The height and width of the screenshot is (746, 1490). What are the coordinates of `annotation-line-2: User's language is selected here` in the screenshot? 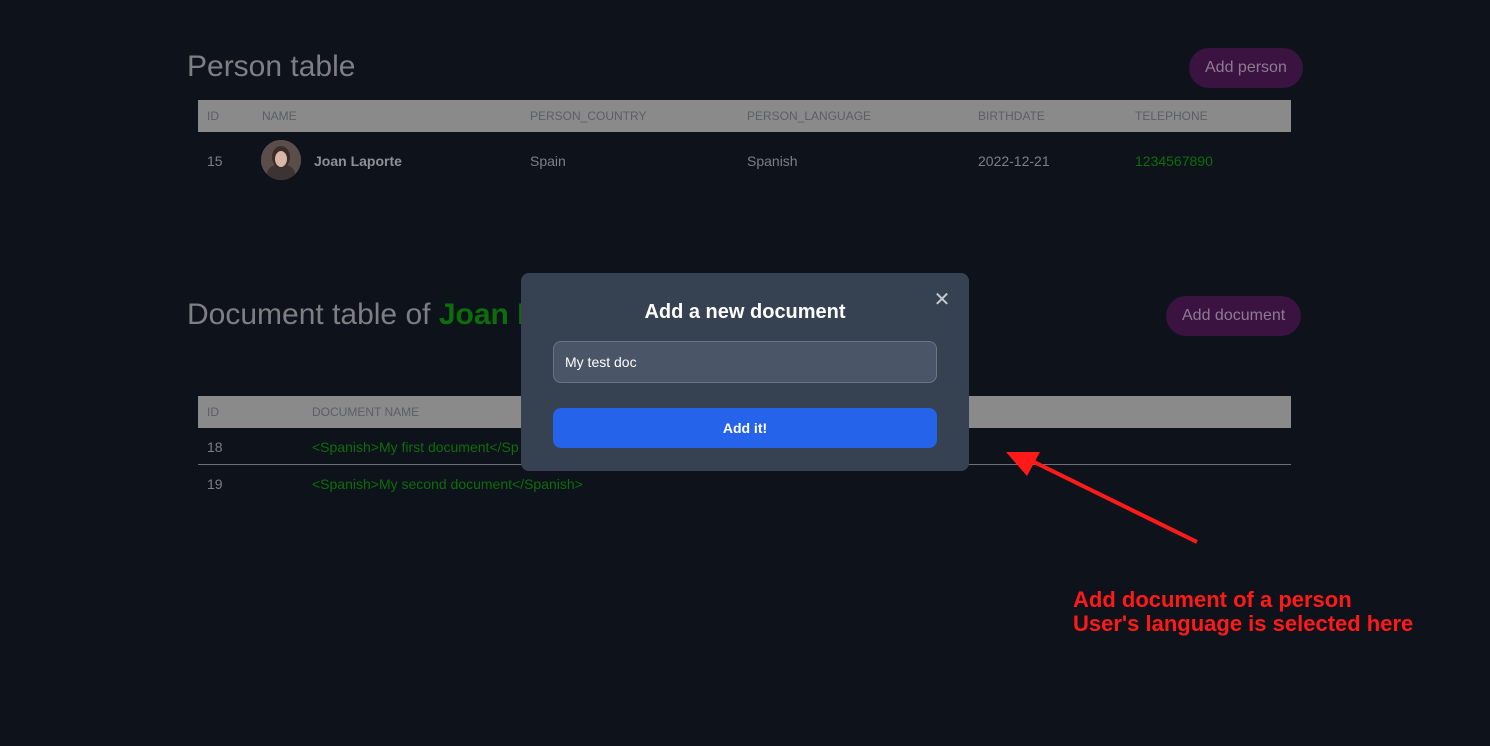 It's located at (1243, 623).